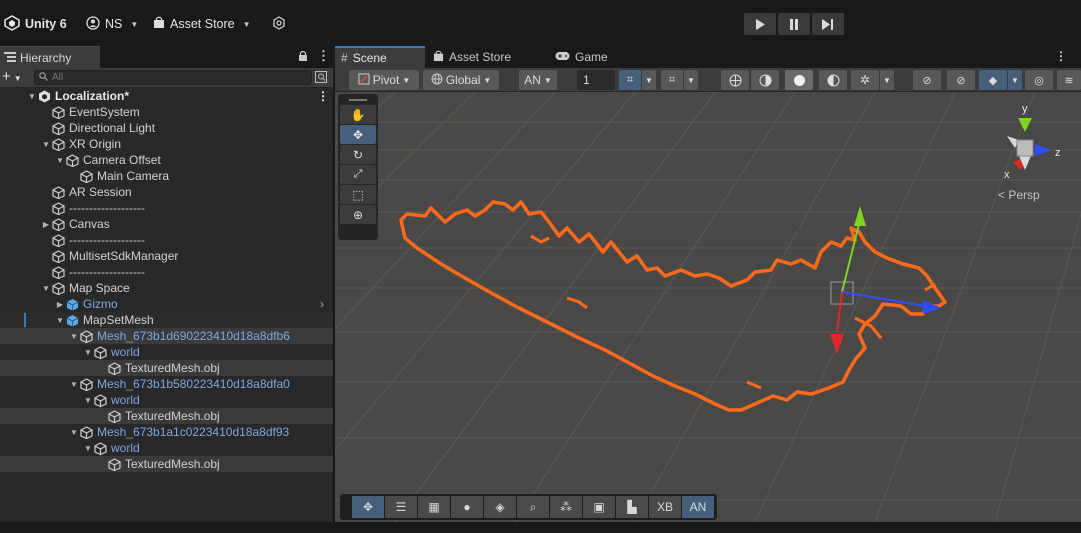  Describe the element at coordinates (887, 80) in the screenshot. I see `draw-mode-dropdown: ▼` at that location.